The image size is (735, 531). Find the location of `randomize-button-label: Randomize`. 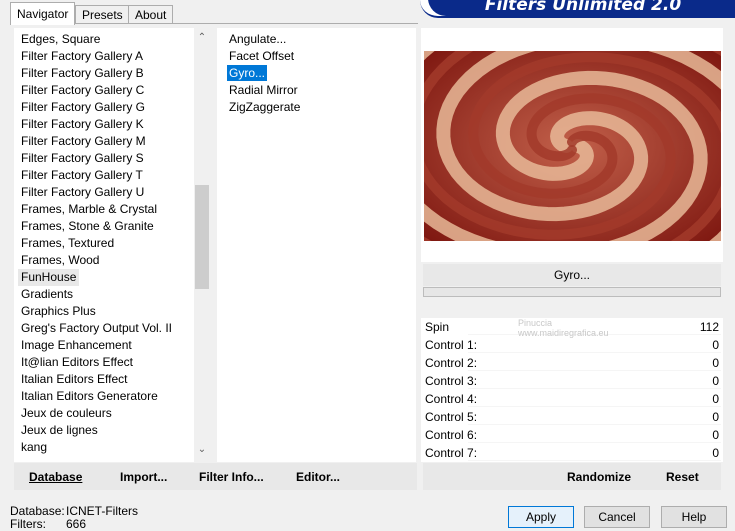

randomize-button-label: Randomize is located at coordinates (599, 477).